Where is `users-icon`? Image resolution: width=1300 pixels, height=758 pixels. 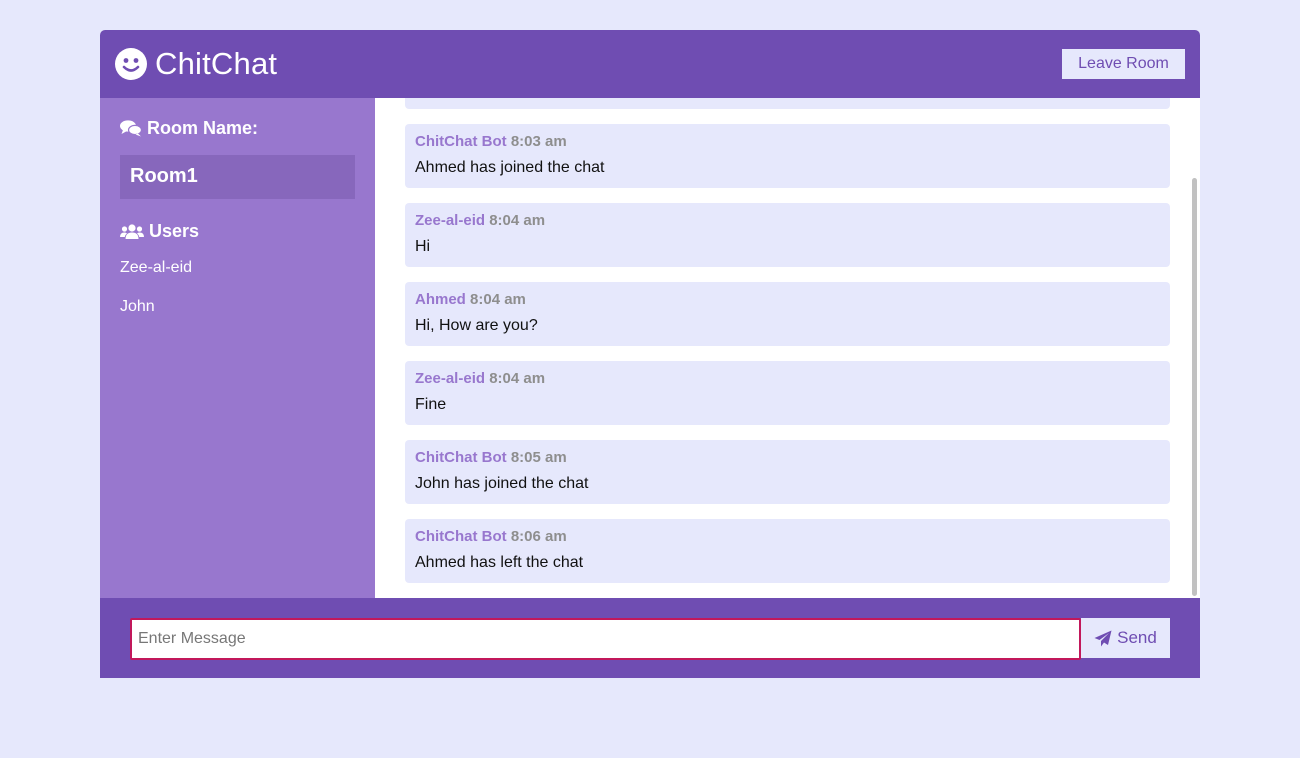 users-icon is located at coordinates (132, 231).